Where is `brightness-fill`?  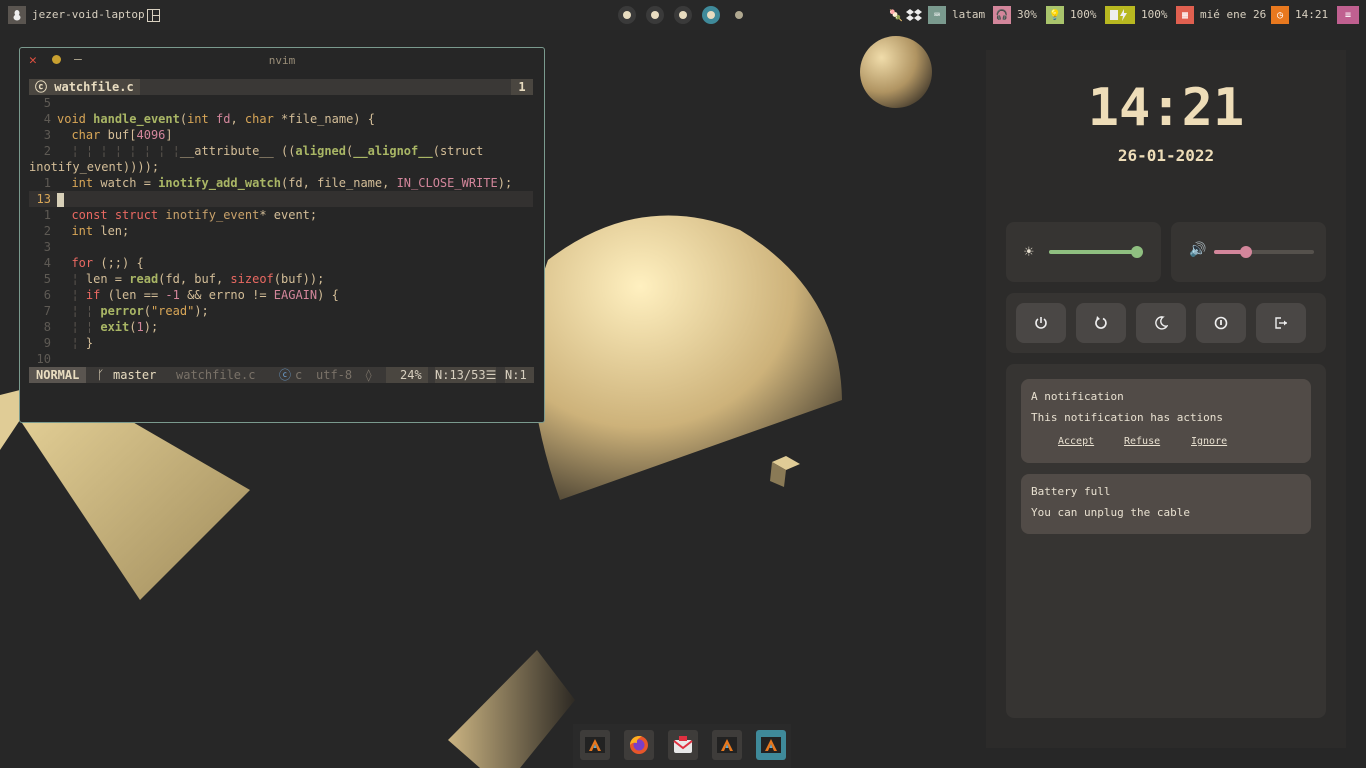
brightness-fill is located at coordinates (1093, 252).